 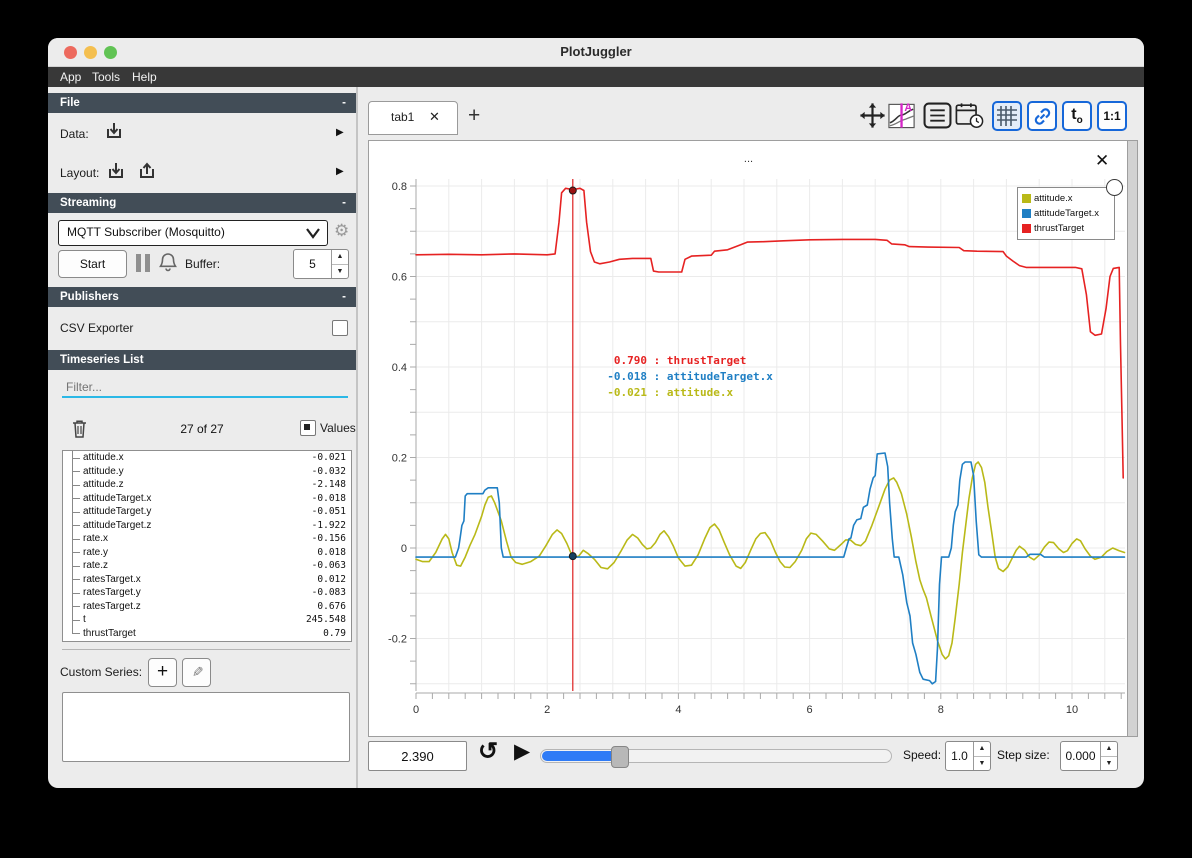 I want to click on link-icon, so click(x=1042, y=116).